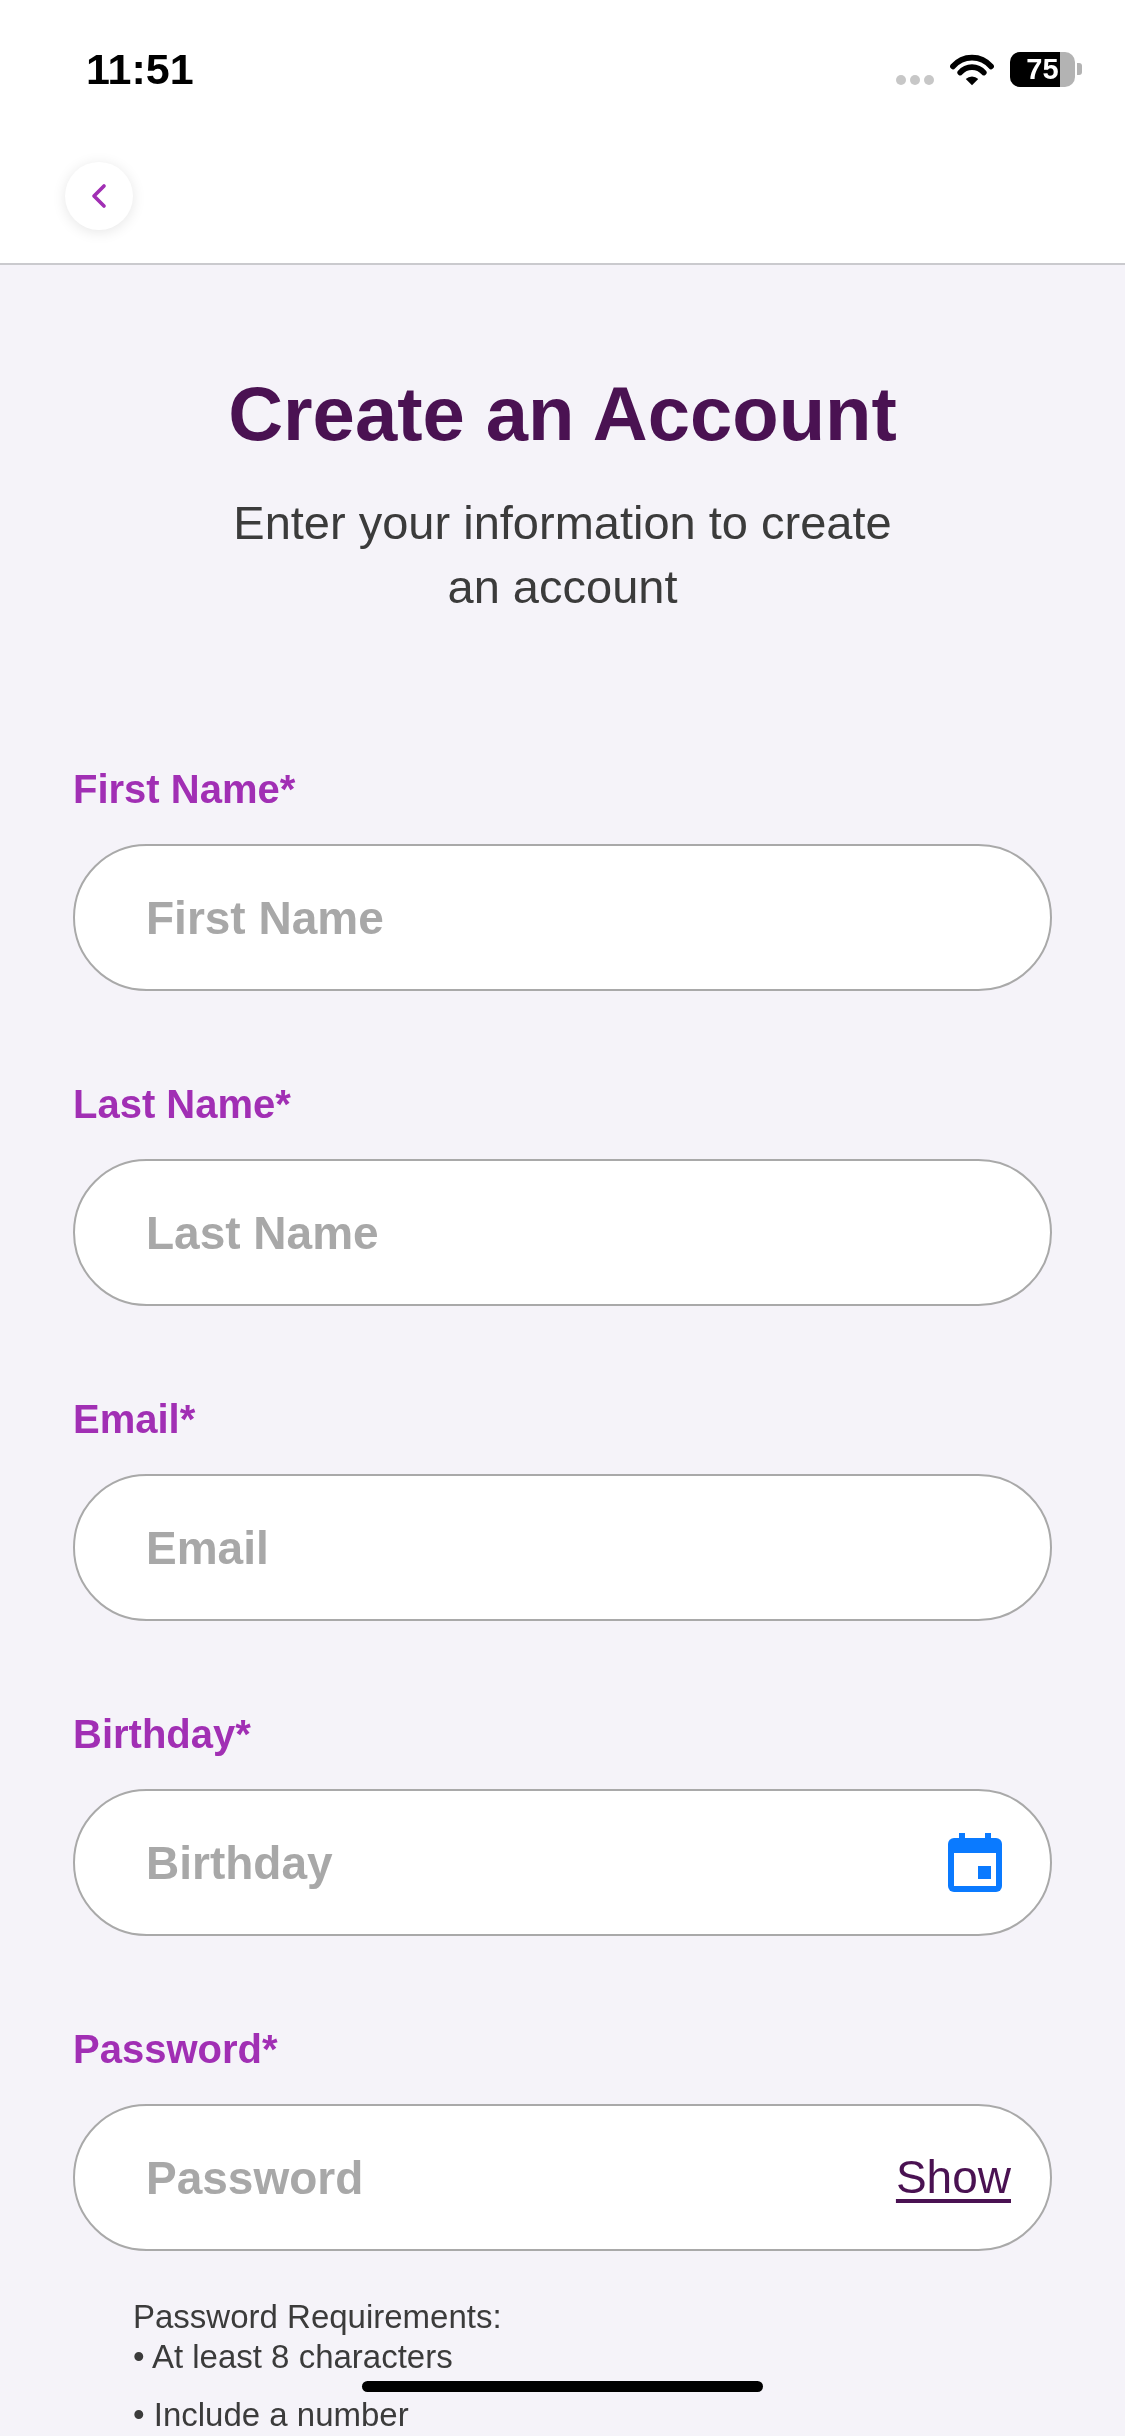 The width and height of the screenshot is (1125, 2436). I want to click on page-subtitle: Enter your information to create an account, so click(562, 555).